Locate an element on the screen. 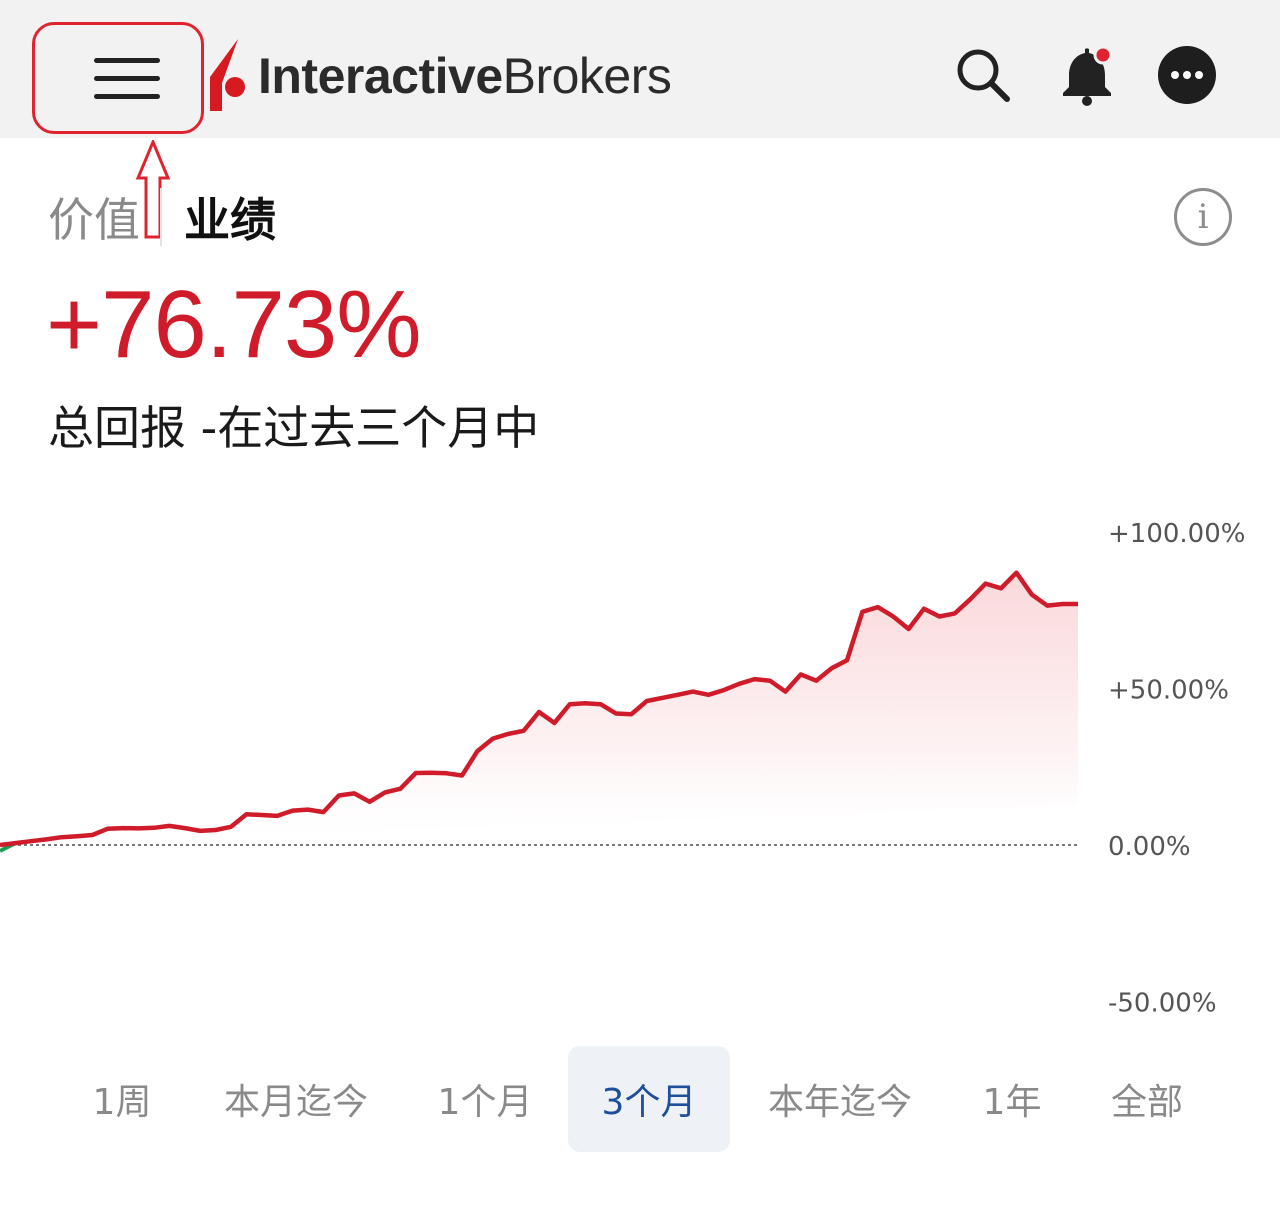  y-tick-label: +100.00% is located at coordinates (1176, 534).